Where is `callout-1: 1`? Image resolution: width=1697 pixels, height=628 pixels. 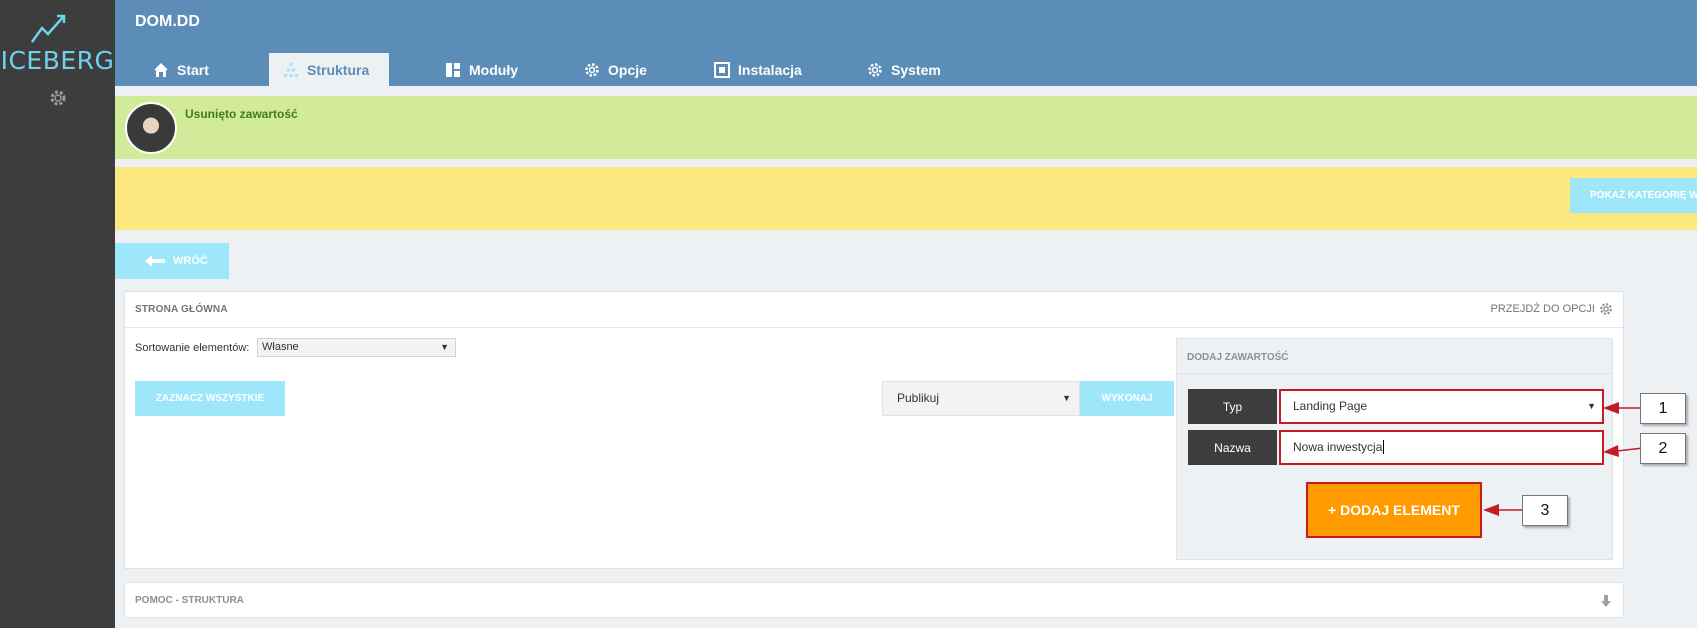 callout-1: 1 is located at coordinates (1663, 408).